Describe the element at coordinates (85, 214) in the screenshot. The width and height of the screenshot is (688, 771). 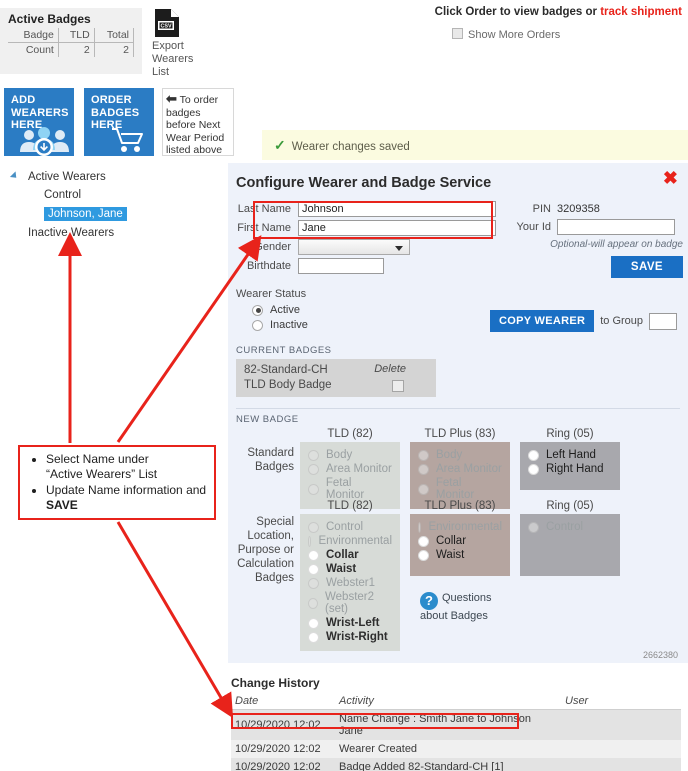
I see `selected-wearer-label: Johnson, Jane` at that location.